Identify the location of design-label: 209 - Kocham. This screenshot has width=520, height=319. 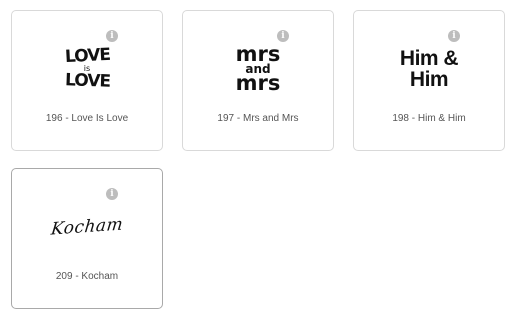
(87, 276).